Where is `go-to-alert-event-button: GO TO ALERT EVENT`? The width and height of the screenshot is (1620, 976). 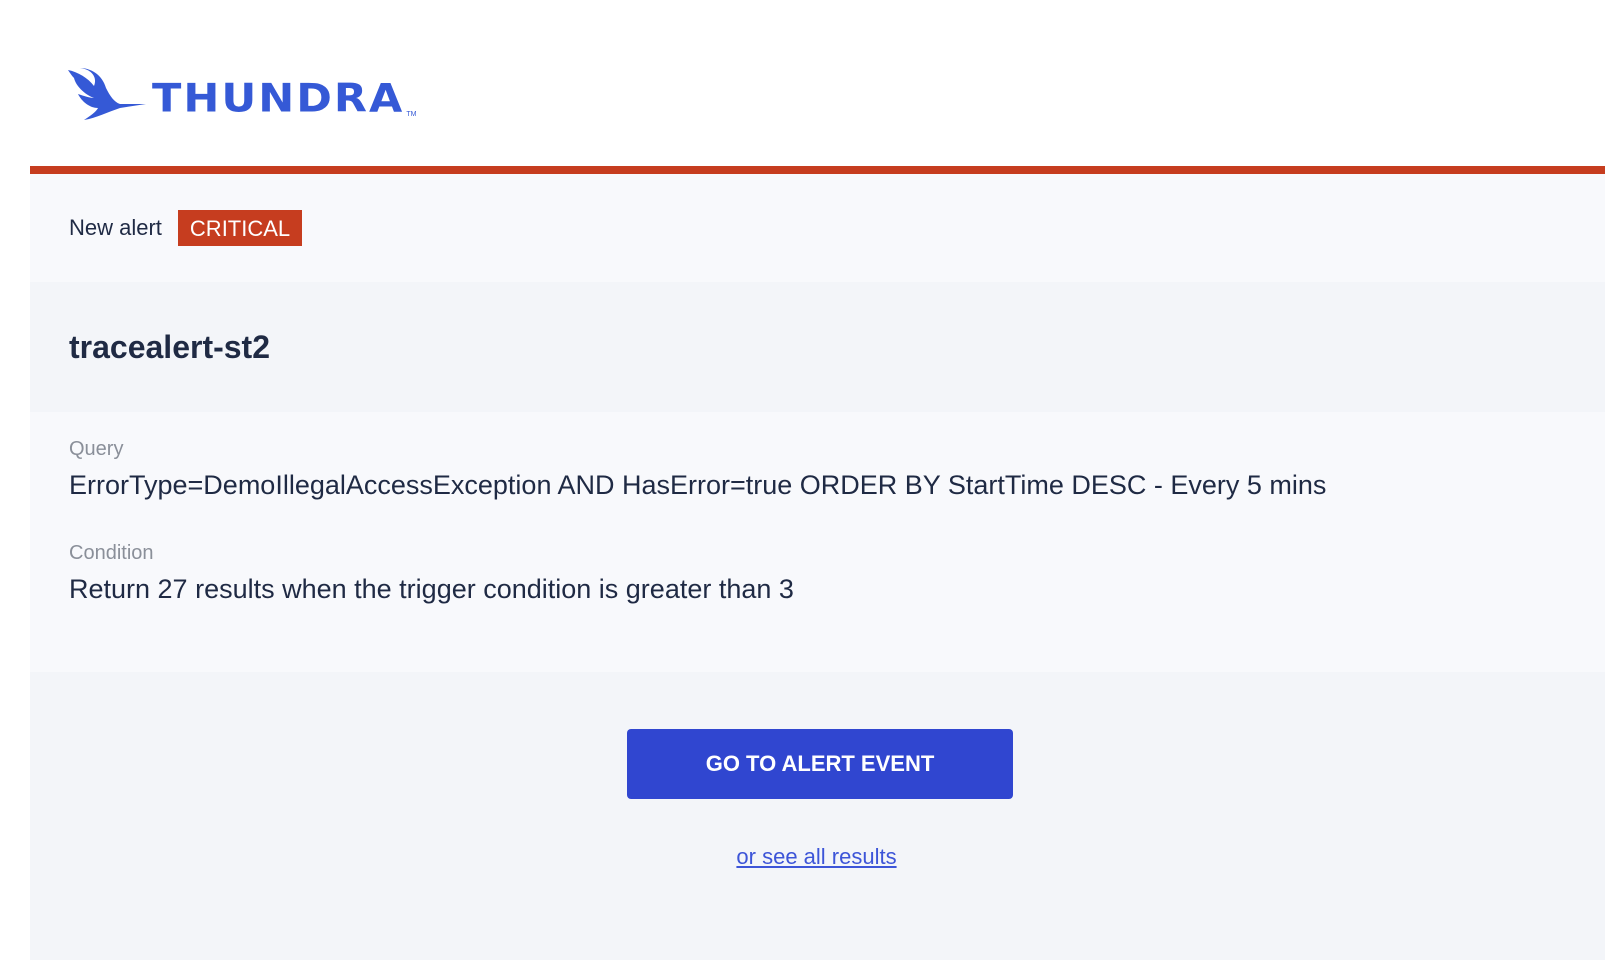
go-to-alert-event-button: GO TO ALERT EVENT is located at coordinates (820, 764).